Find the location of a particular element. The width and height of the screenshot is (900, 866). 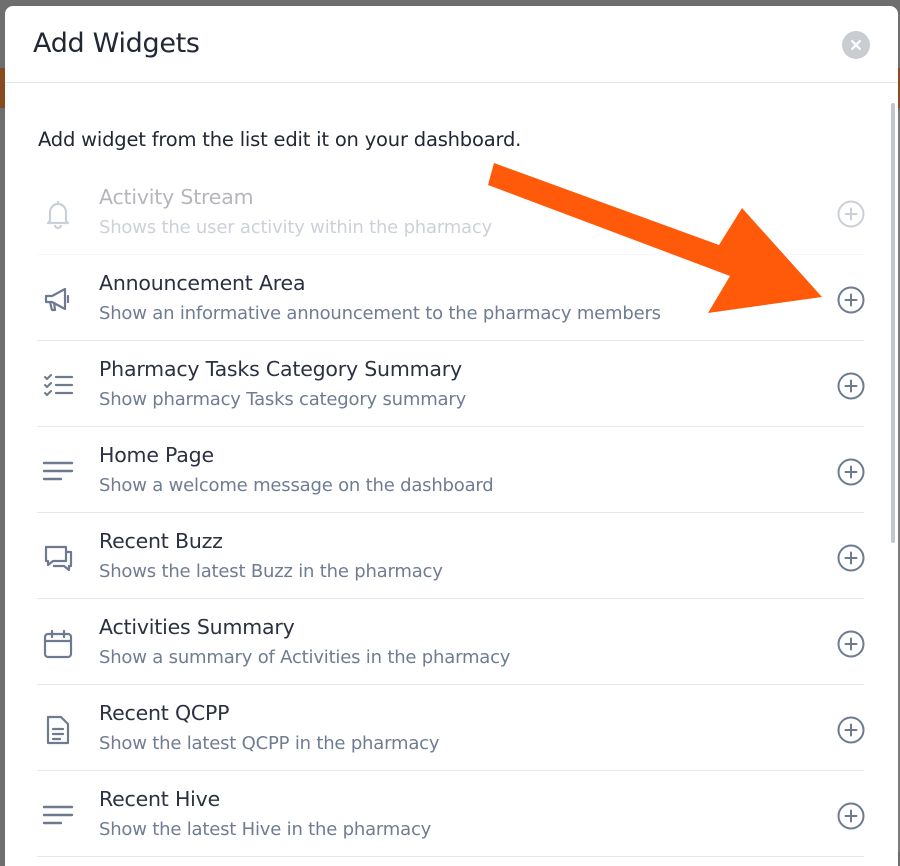

widget-title: Recent Hive is located at coordinates (160, 799).